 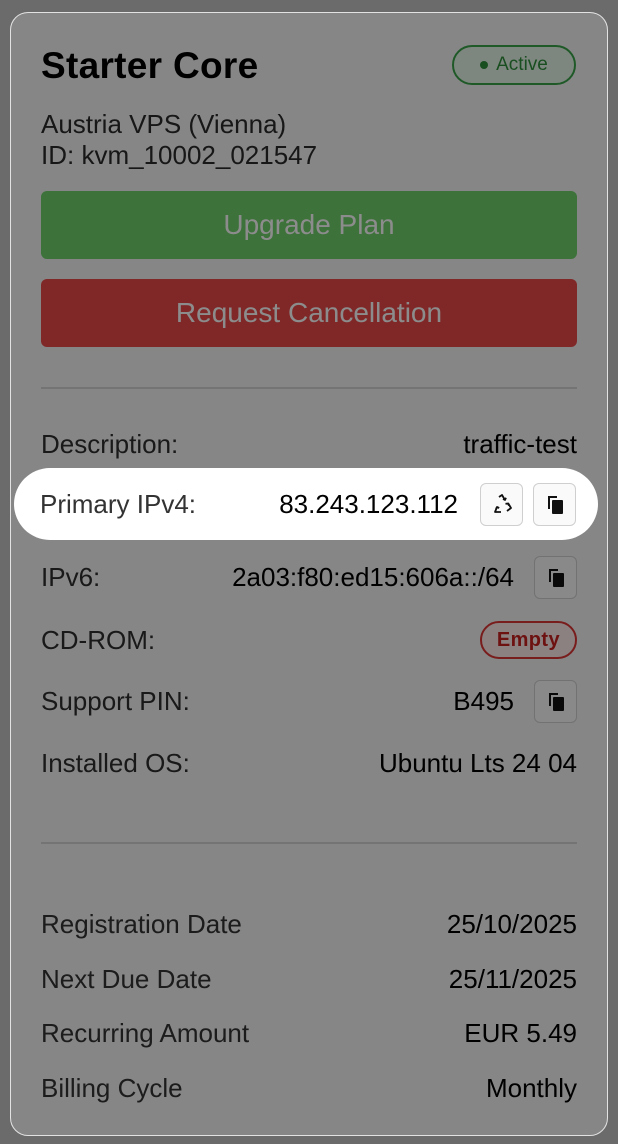 I want to click on installed-os-label: Installed OS:, so click(x=115, y=762).